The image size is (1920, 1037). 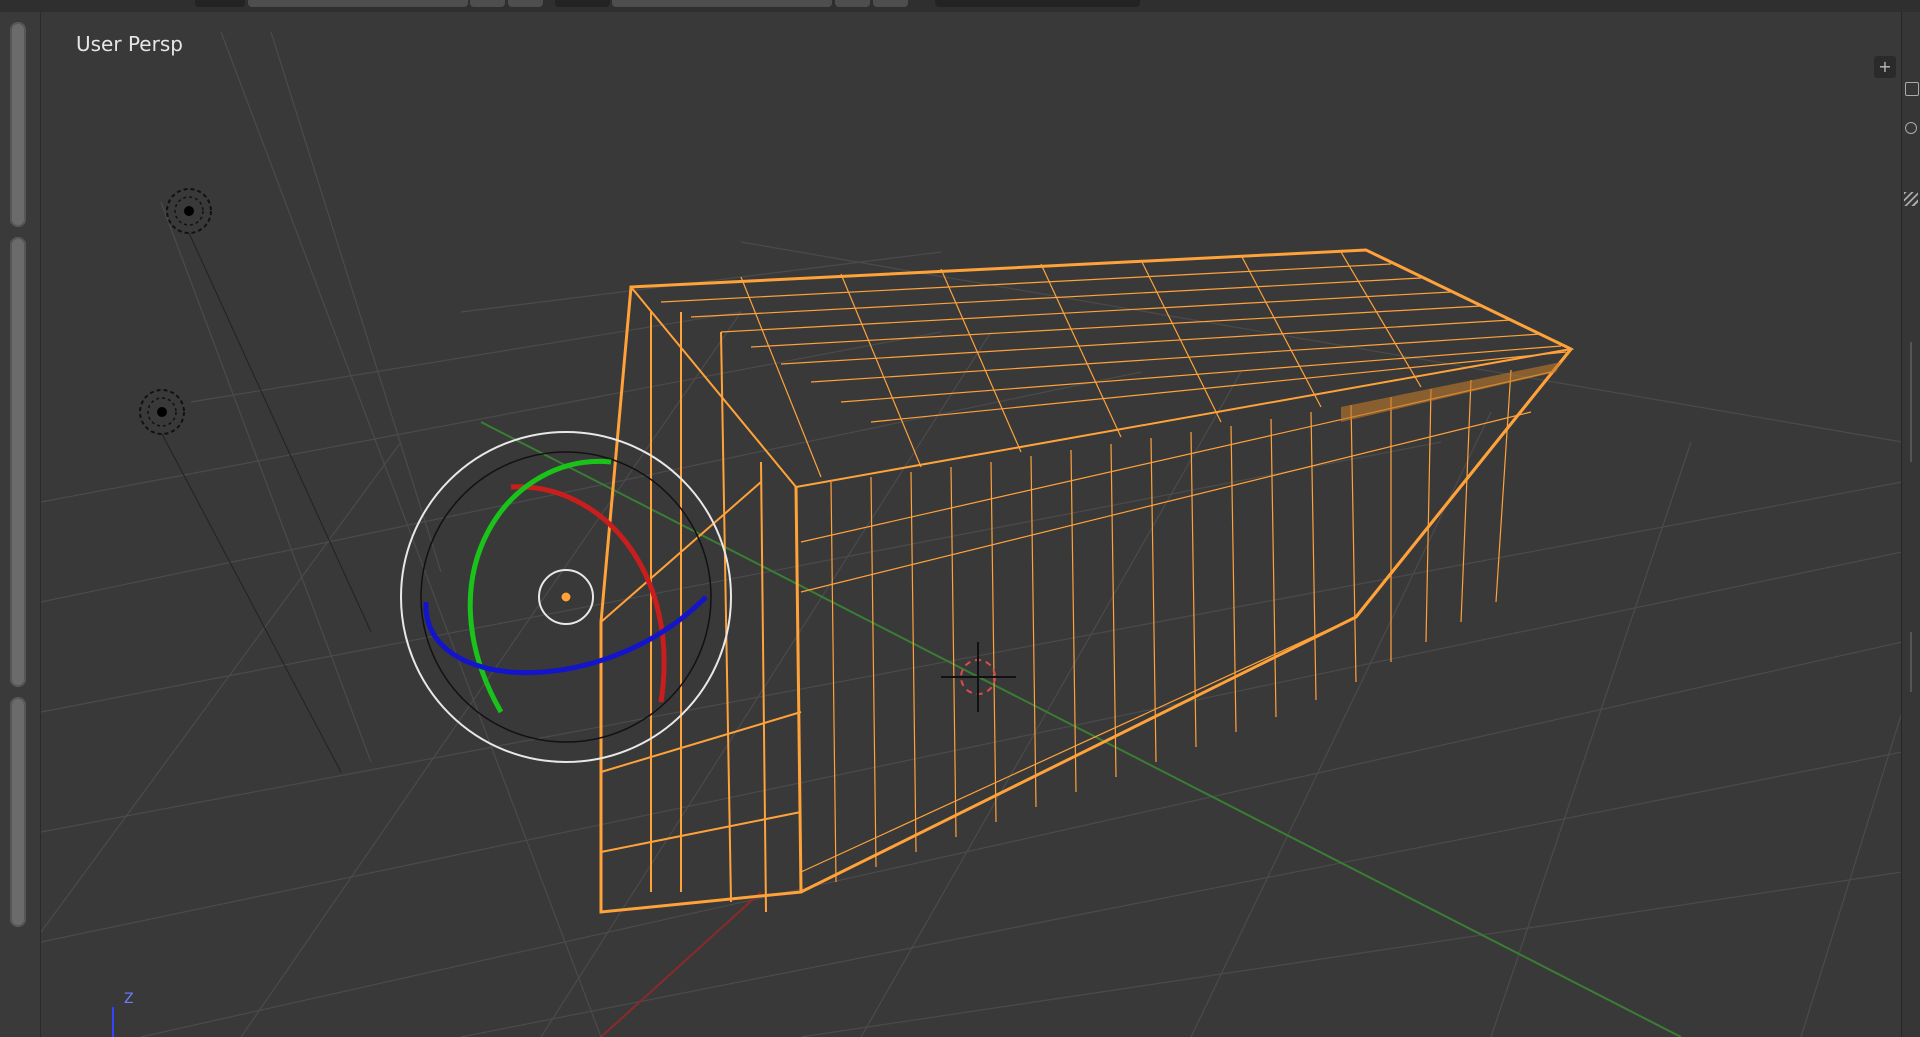 I want to click on upper-scrollbar, so click(x=18, y=124).